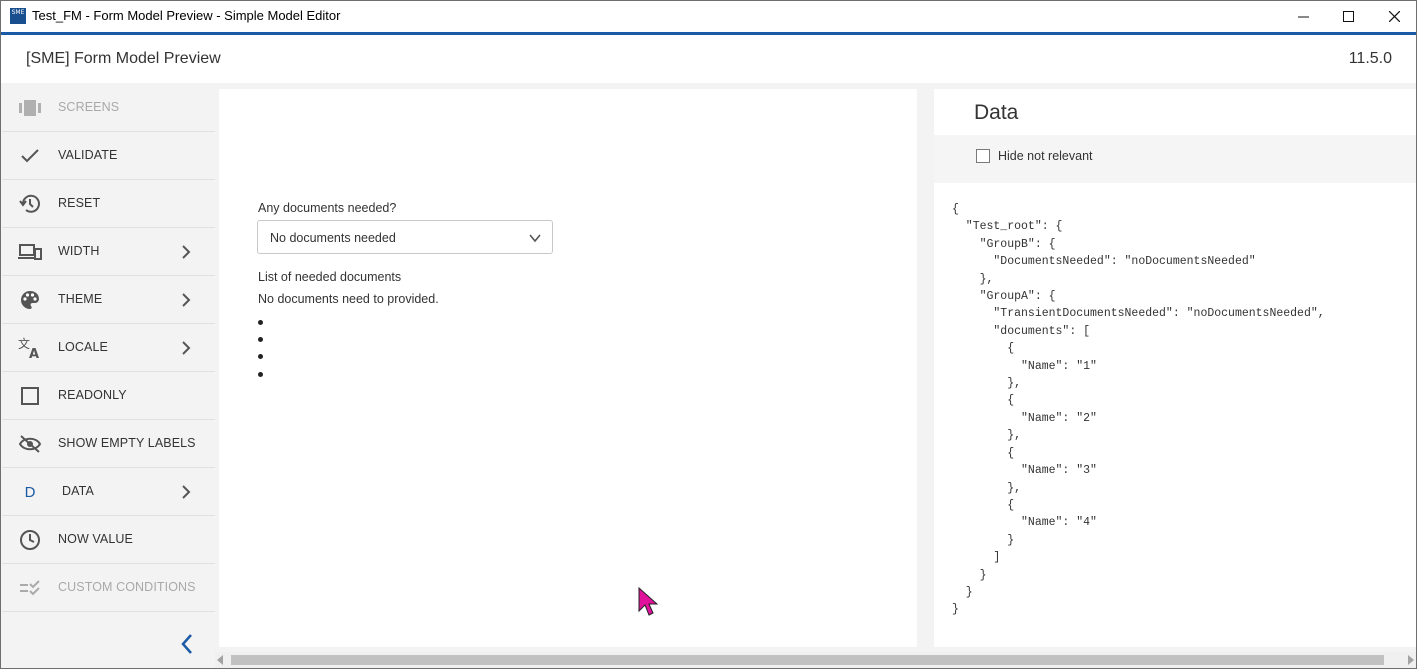  I want to click on minimize-button, so click(1303, 16).